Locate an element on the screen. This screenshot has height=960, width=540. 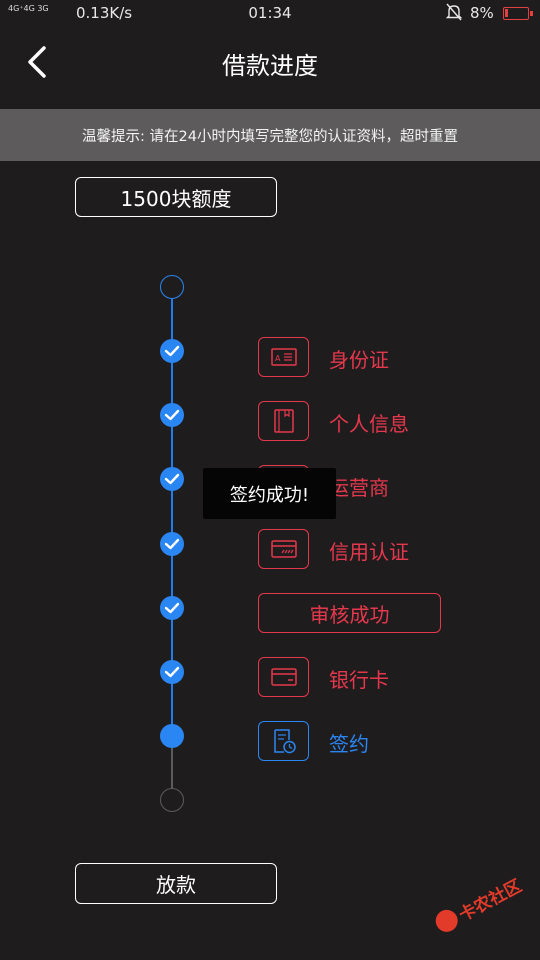
step-credit-button is located at coordinates (283, 549).